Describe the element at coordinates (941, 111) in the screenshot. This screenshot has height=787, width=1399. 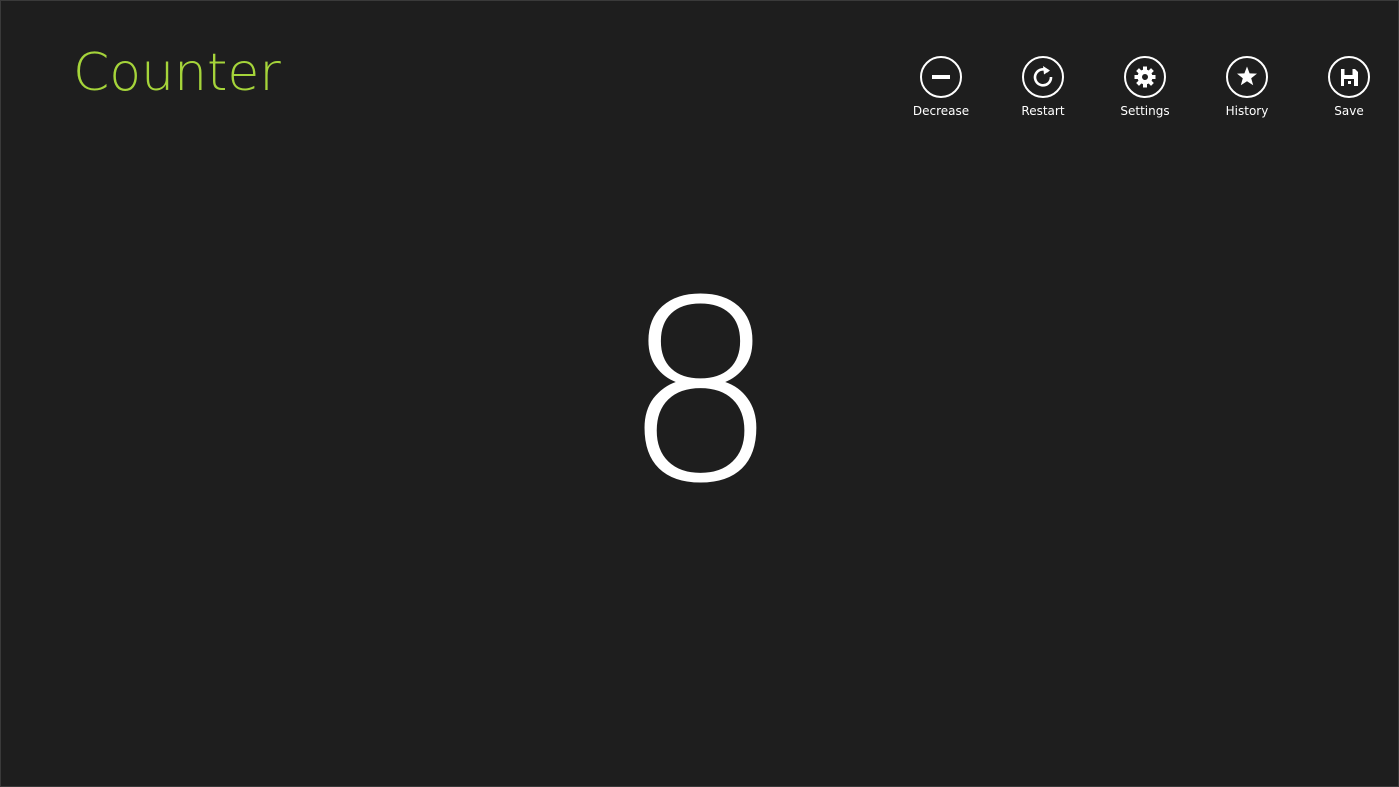
I see `decrease-label: Decrease` at that location.